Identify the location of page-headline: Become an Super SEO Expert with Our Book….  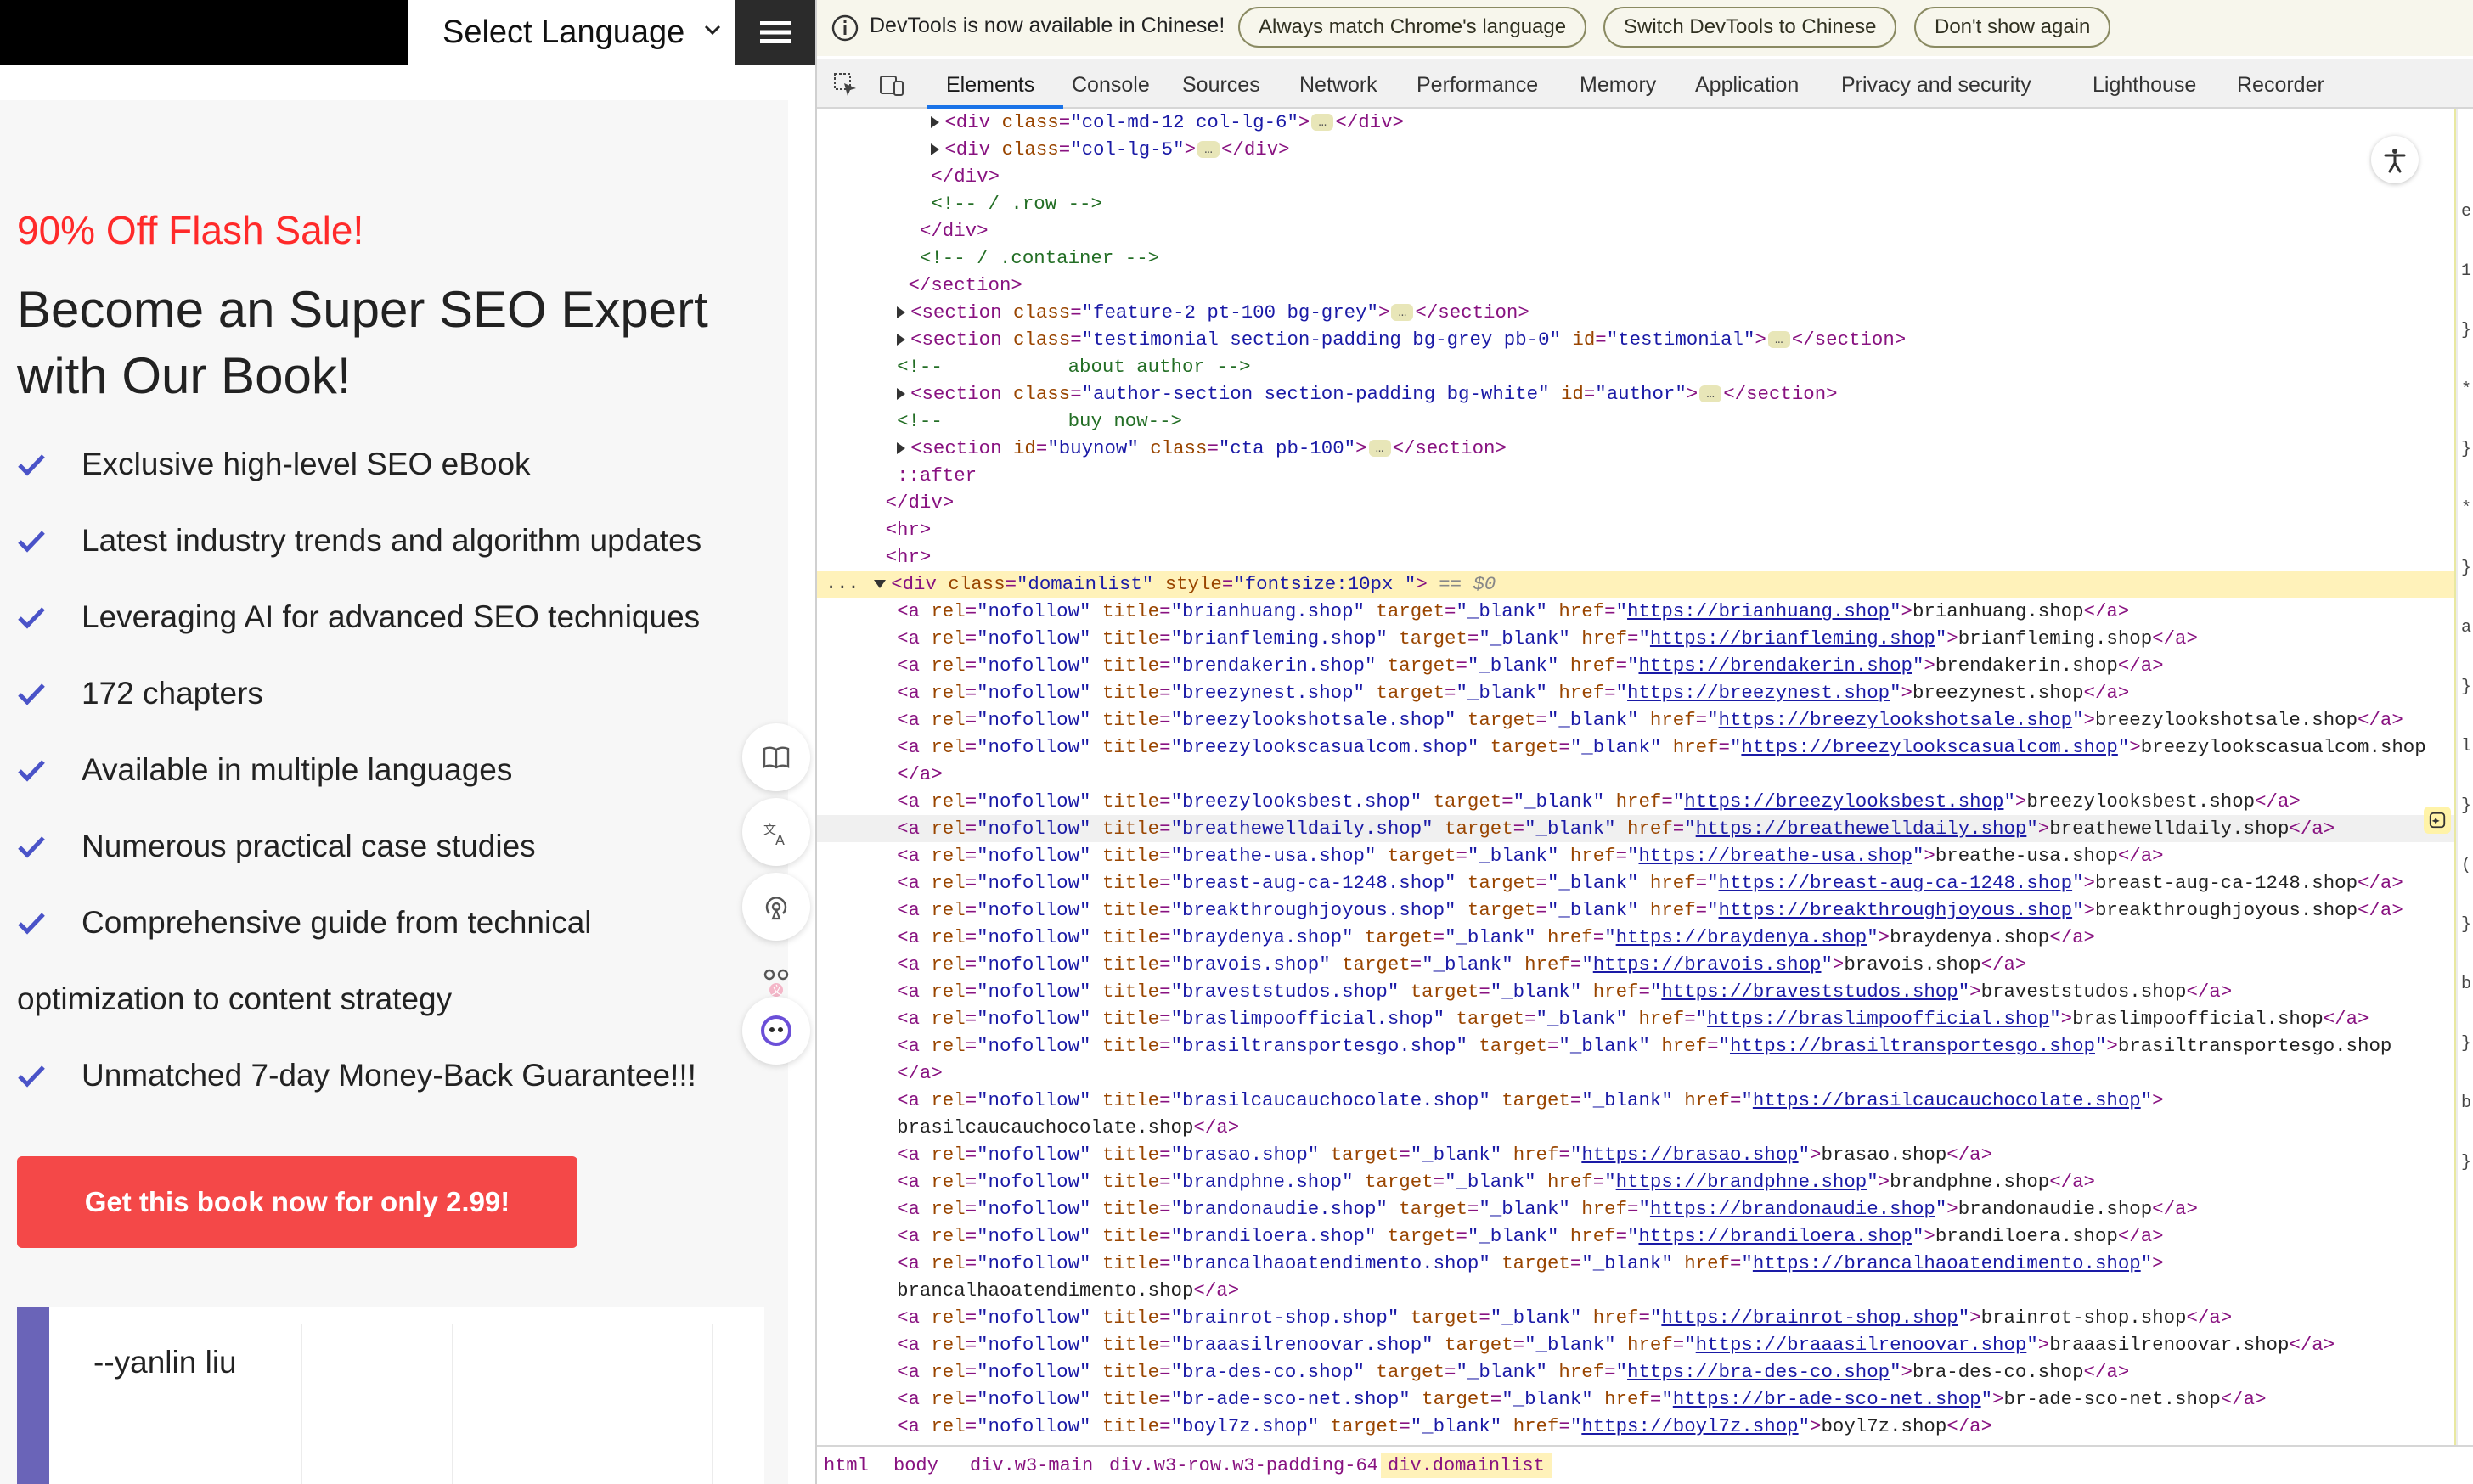
(362, 342).